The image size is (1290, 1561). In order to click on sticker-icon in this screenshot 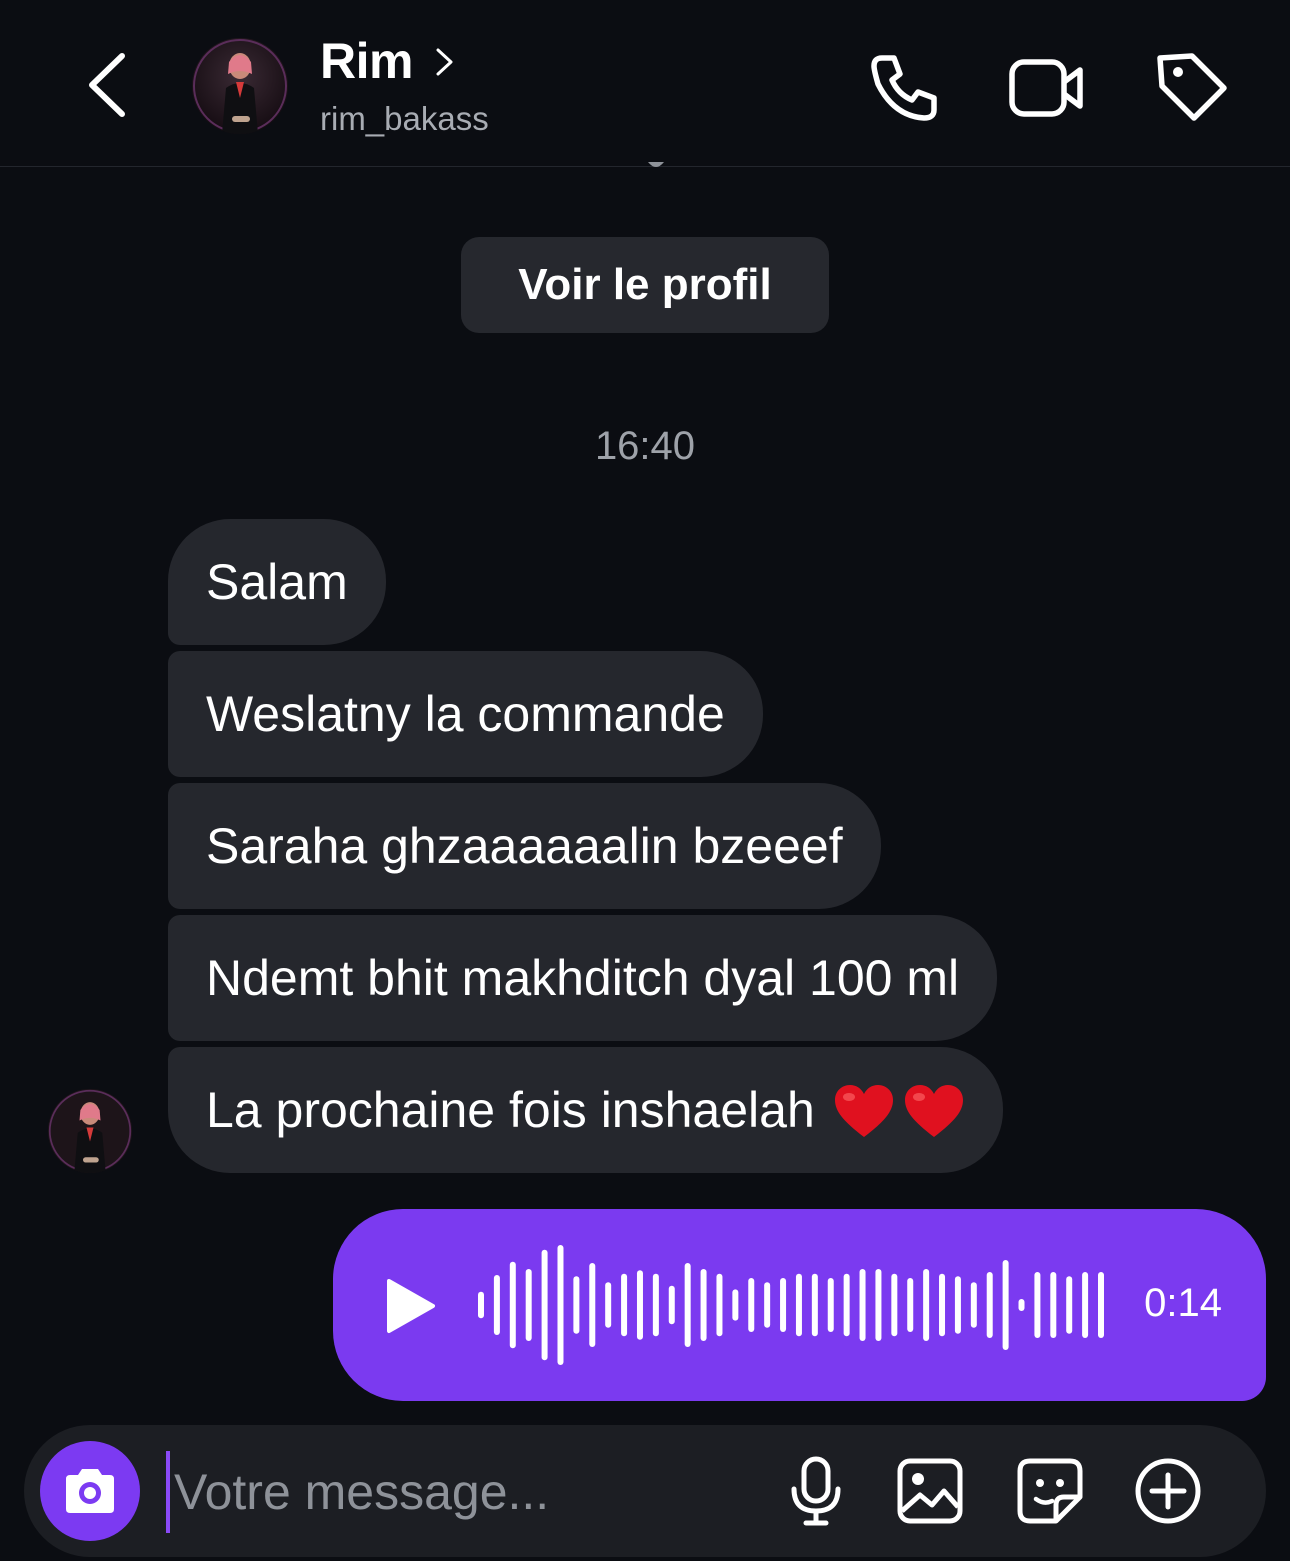, I will do `click(1050, 1491)`.